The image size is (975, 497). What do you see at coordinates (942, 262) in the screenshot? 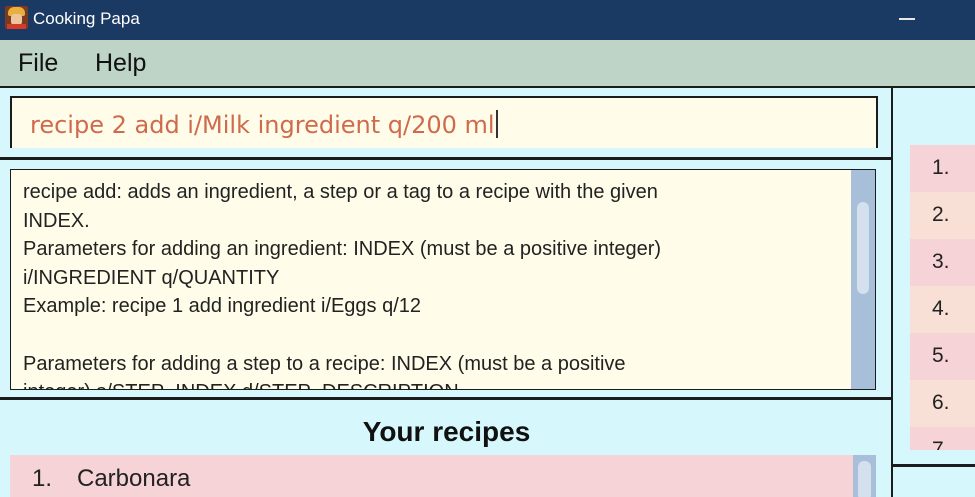
I see `side-list-item: 3.` at bounding box center [942, 262].